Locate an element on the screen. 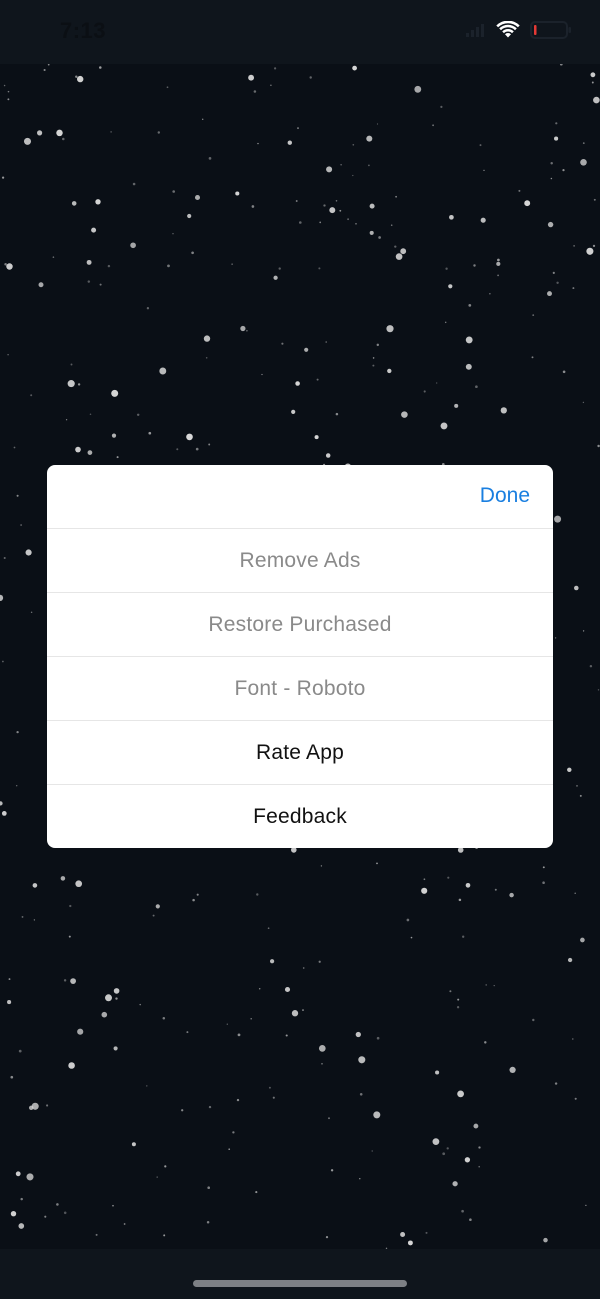 The height and width of the screenshot is (1299, 600). remove-ads-button: Remove Ads is located at coordinates (300, 561).